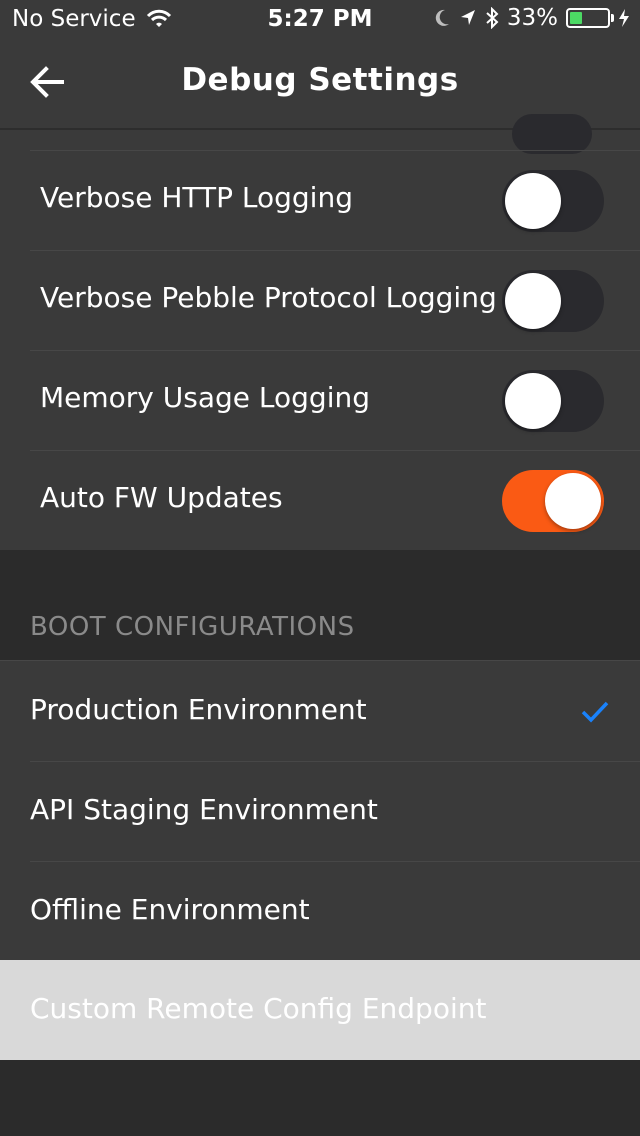  Describe the element at coordinates (335, 500) in the screenshot. I see `toggle-row-auto-fw: Auto FW Updates` at that location.